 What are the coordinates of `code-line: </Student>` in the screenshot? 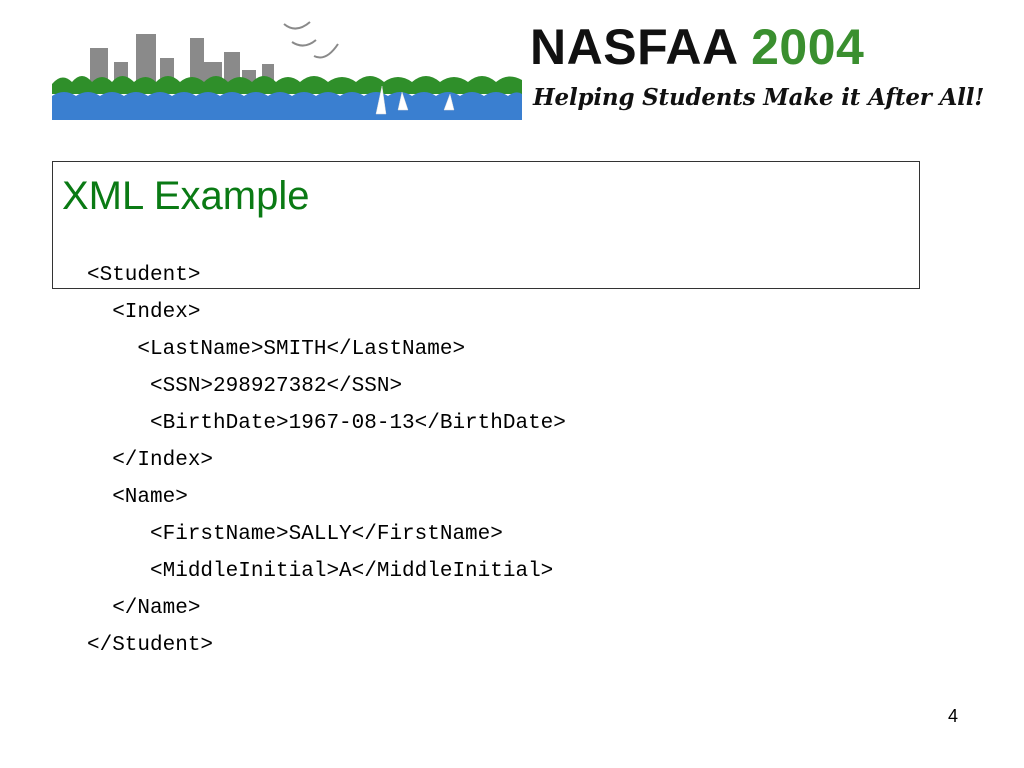 It's located at (150, 645).